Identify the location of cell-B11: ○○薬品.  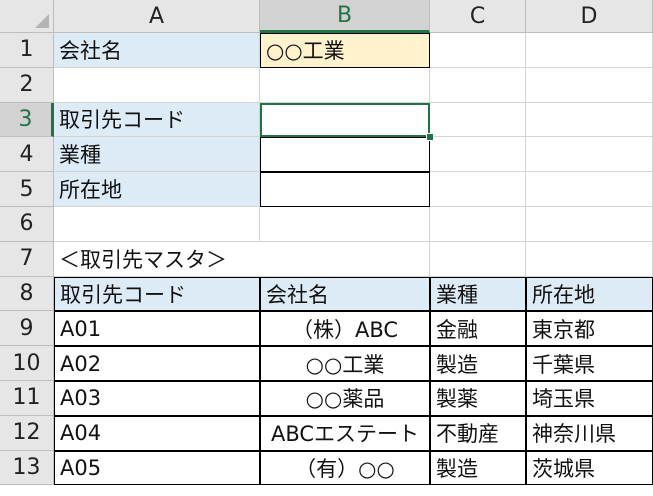
(345, 398).